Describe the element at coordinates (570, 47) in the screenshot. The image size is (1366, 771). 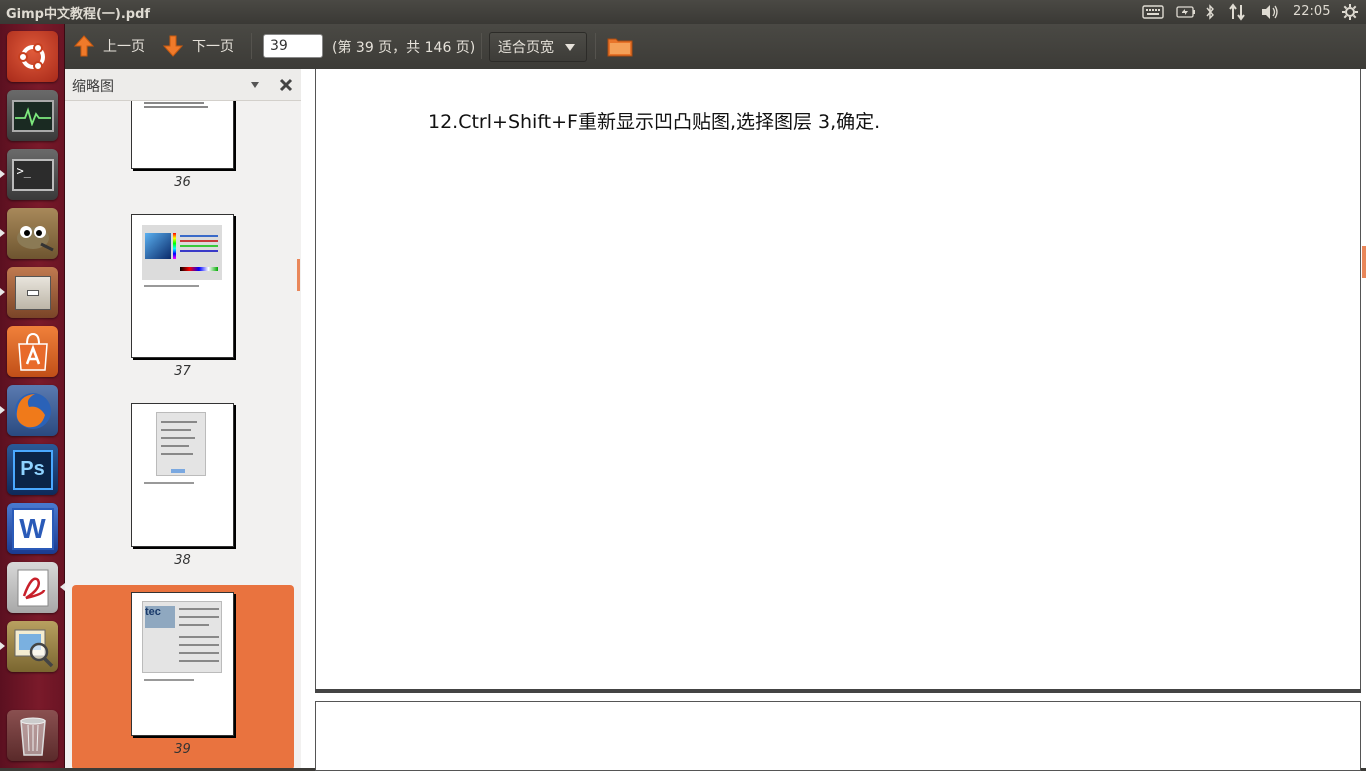
I see `chevron-down-icon` at that location.